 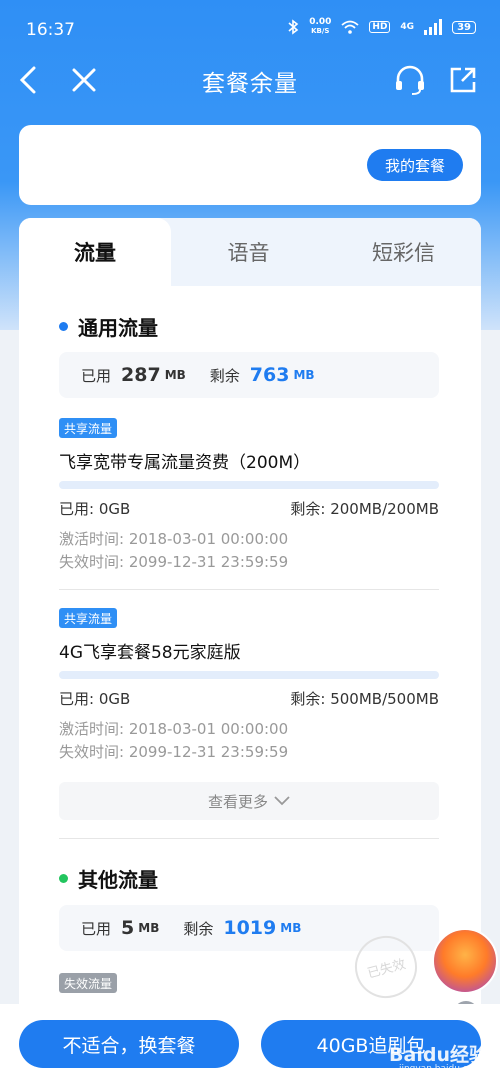 What do you see at coordinates (95, 252) in the screenshot?
I see `tab-data: 流量` at bounding box center [95, 252].